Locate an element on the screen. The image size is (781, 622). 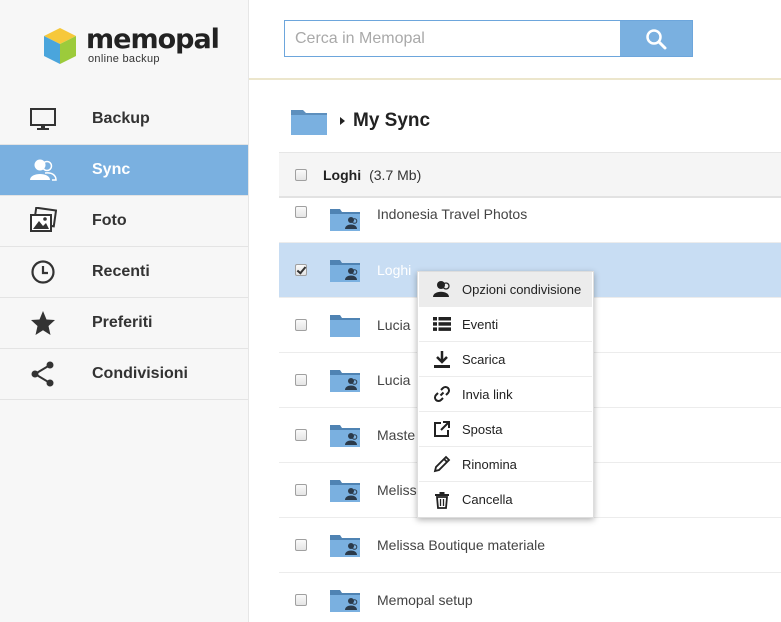
sidebar-item-label: Foto is located at coordinates (109, 220).